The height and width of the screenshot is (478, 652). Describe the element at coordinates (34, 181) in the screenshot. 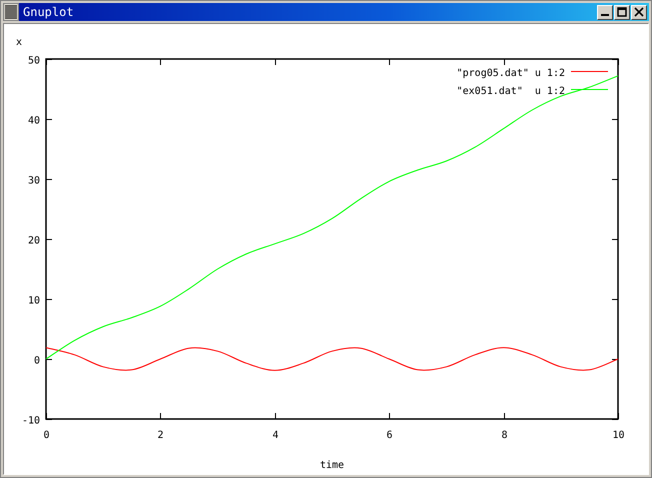

I see `tick-label: 30` at that location.